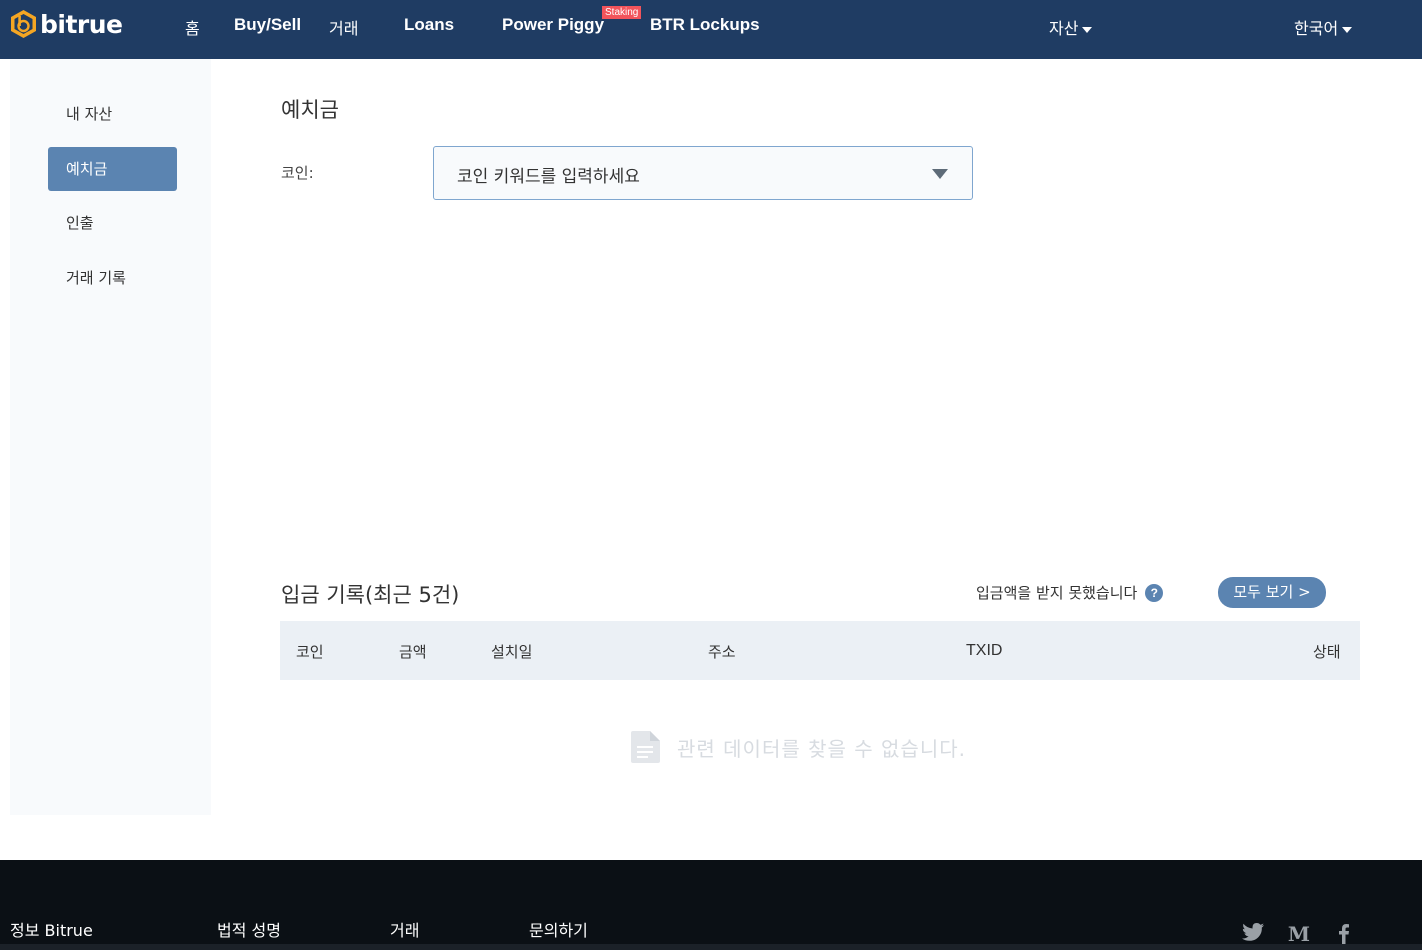 The height and width of the screenshot is (950, 1422). What do you see at coordinates (1064, 28) in the screenshot?
I see `assets-menu-label: 자산` at bounding box center [1064, 28].